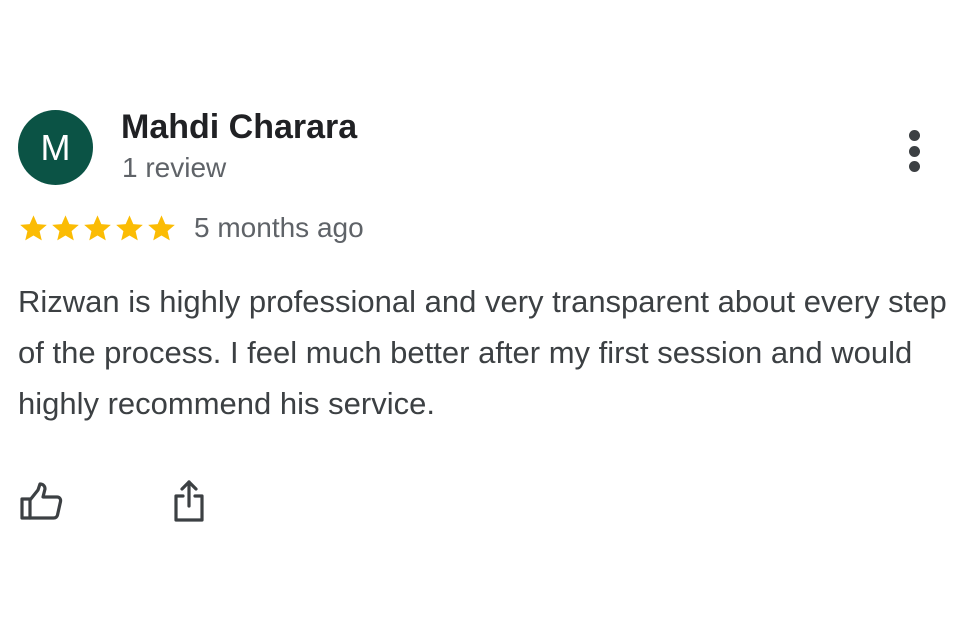 This screenshot has width=960, height=629. Describe the element at coordinates (279, 227) in the screenshot. I see `review-date: 5 months ago` at that location.